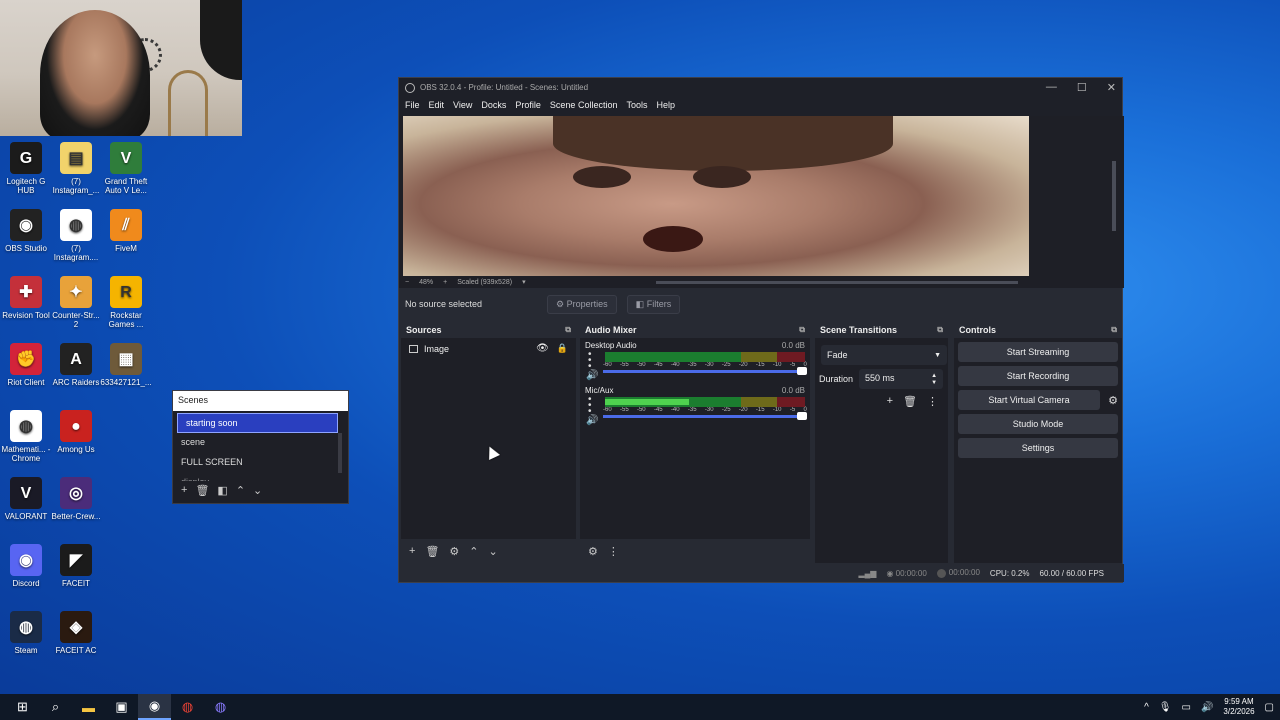 The height and width of the screenshot is (720, 1280). What do you see at coordinates (26, 298) in the screenshot?
I see `desktop-icon: ✚ Revision Tool` at bounding box center [26, 298].